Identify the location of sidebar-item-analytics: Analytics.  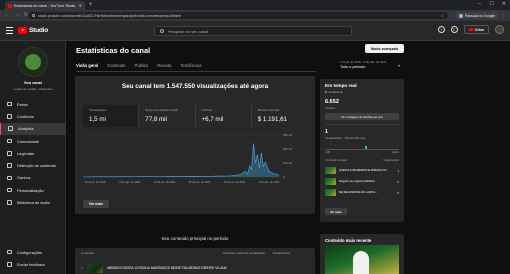
(33, 128).